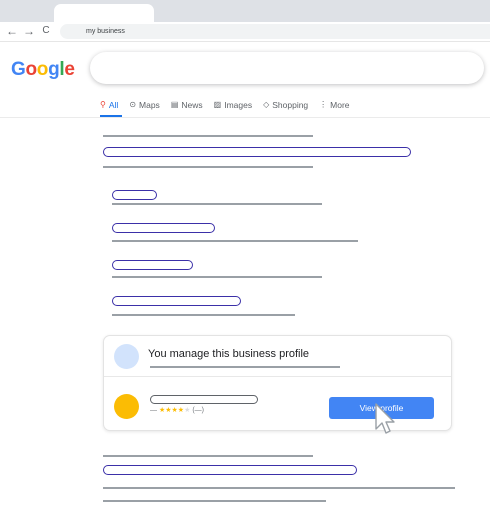  What do you see at coordinates (203, 315) in the screenshot?
I see `sitelink-4-snippet` at bounding box center [203, 315].